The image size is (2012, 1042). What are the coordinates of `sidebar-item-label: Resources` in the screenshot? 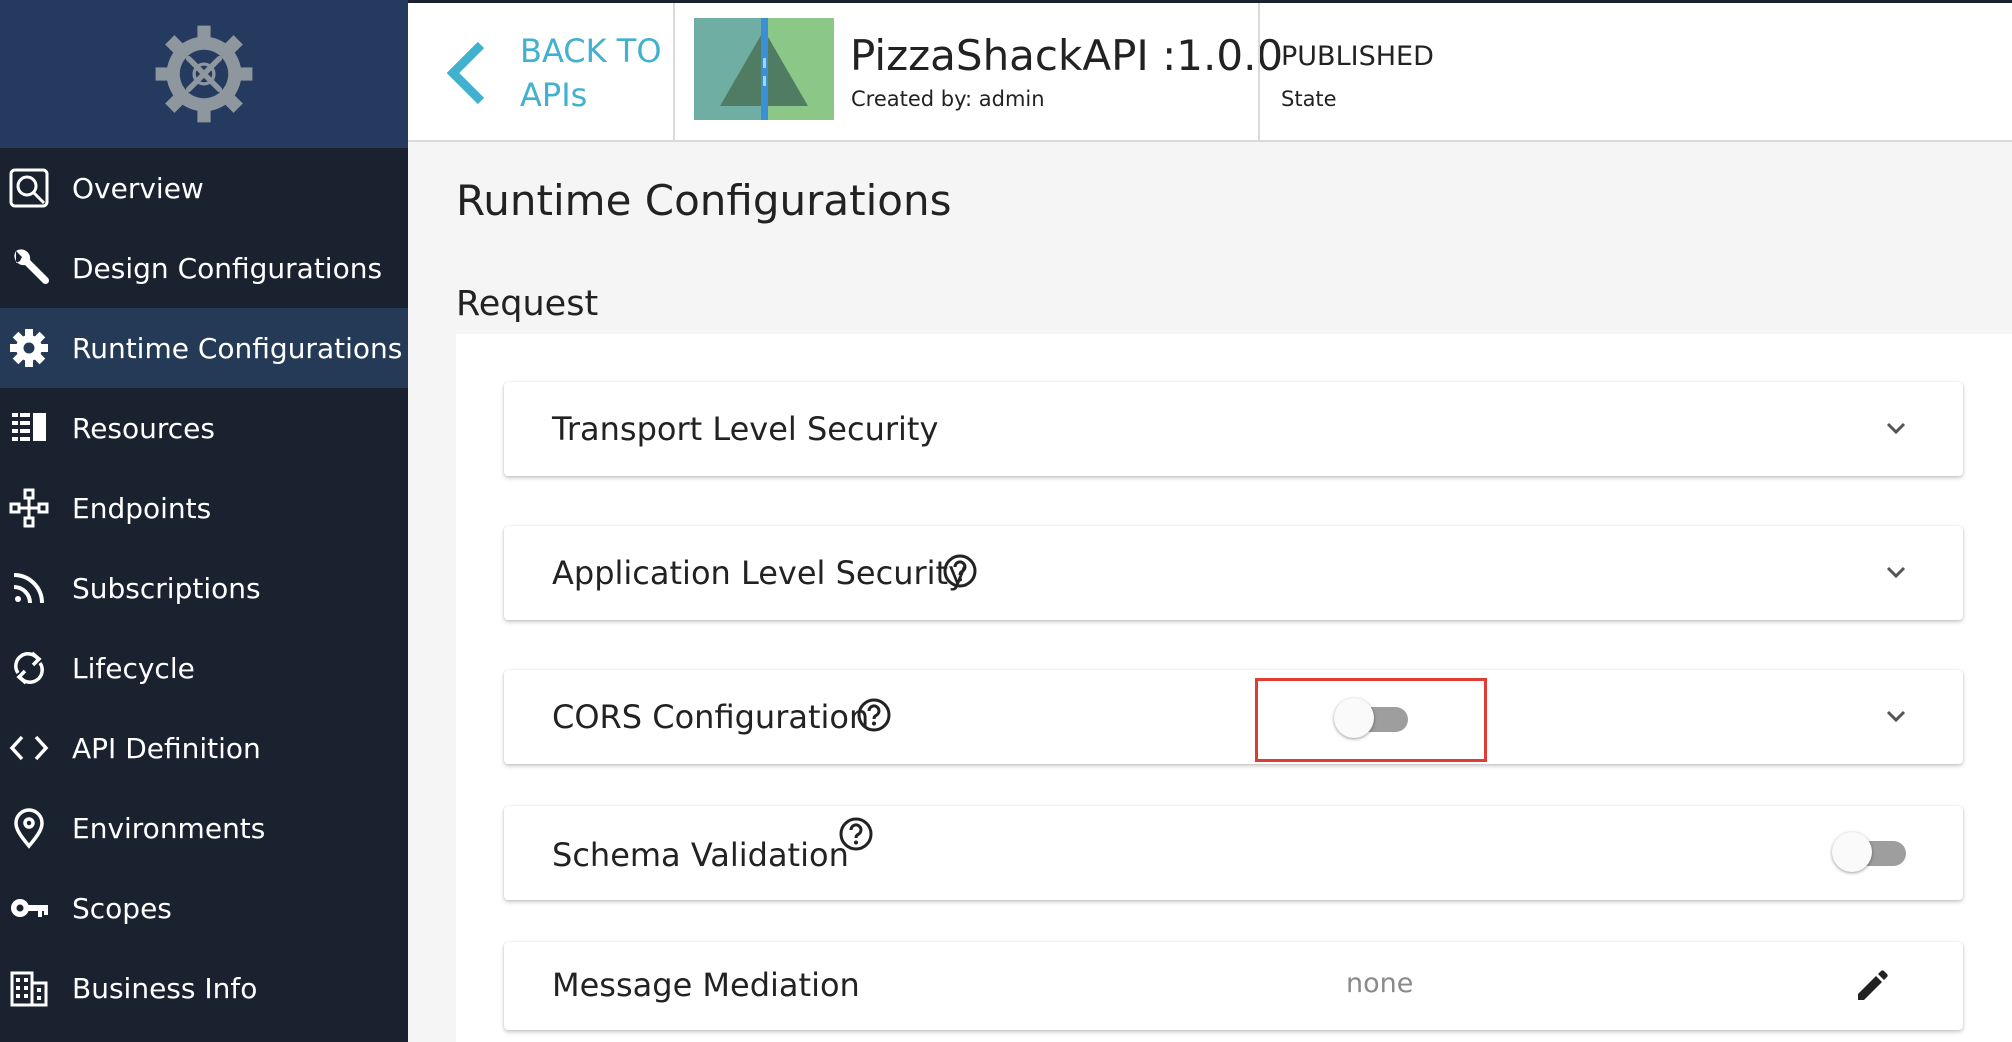 It's located at (143, 428).